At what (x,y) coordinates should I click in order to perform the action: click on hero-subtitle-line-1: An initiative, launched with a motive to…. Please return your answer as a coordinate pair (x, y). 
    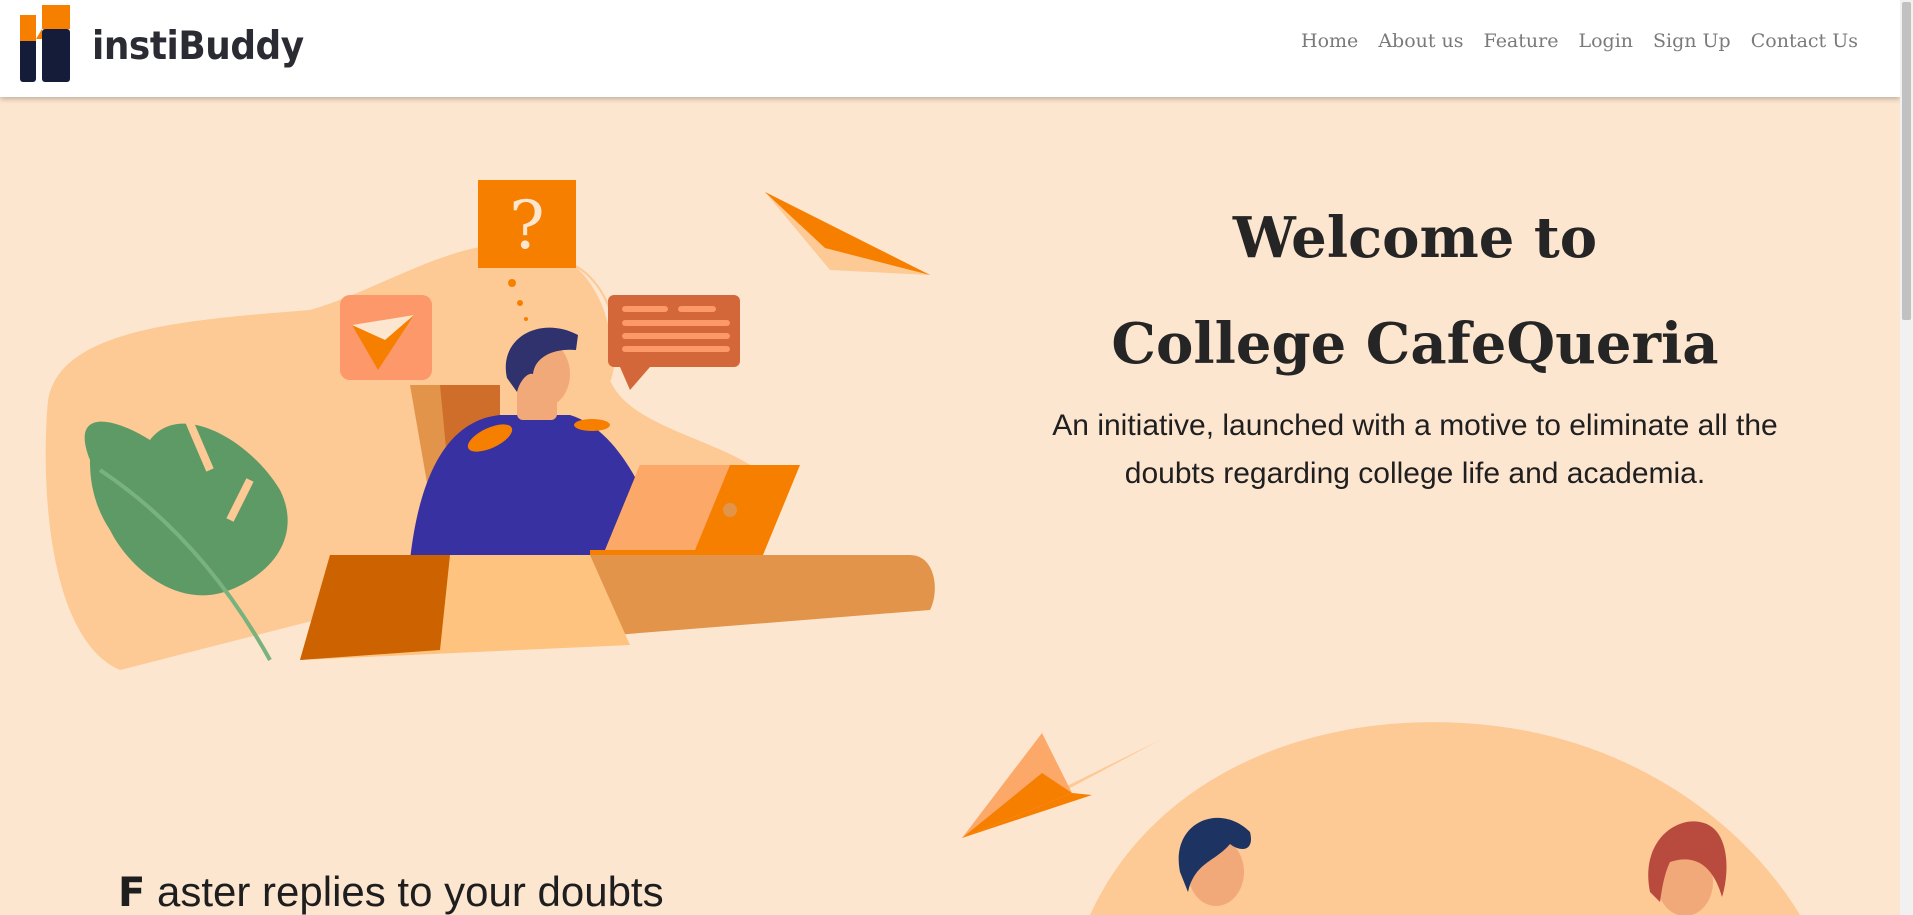
    Looking at the image, I should click on (1415, 425).